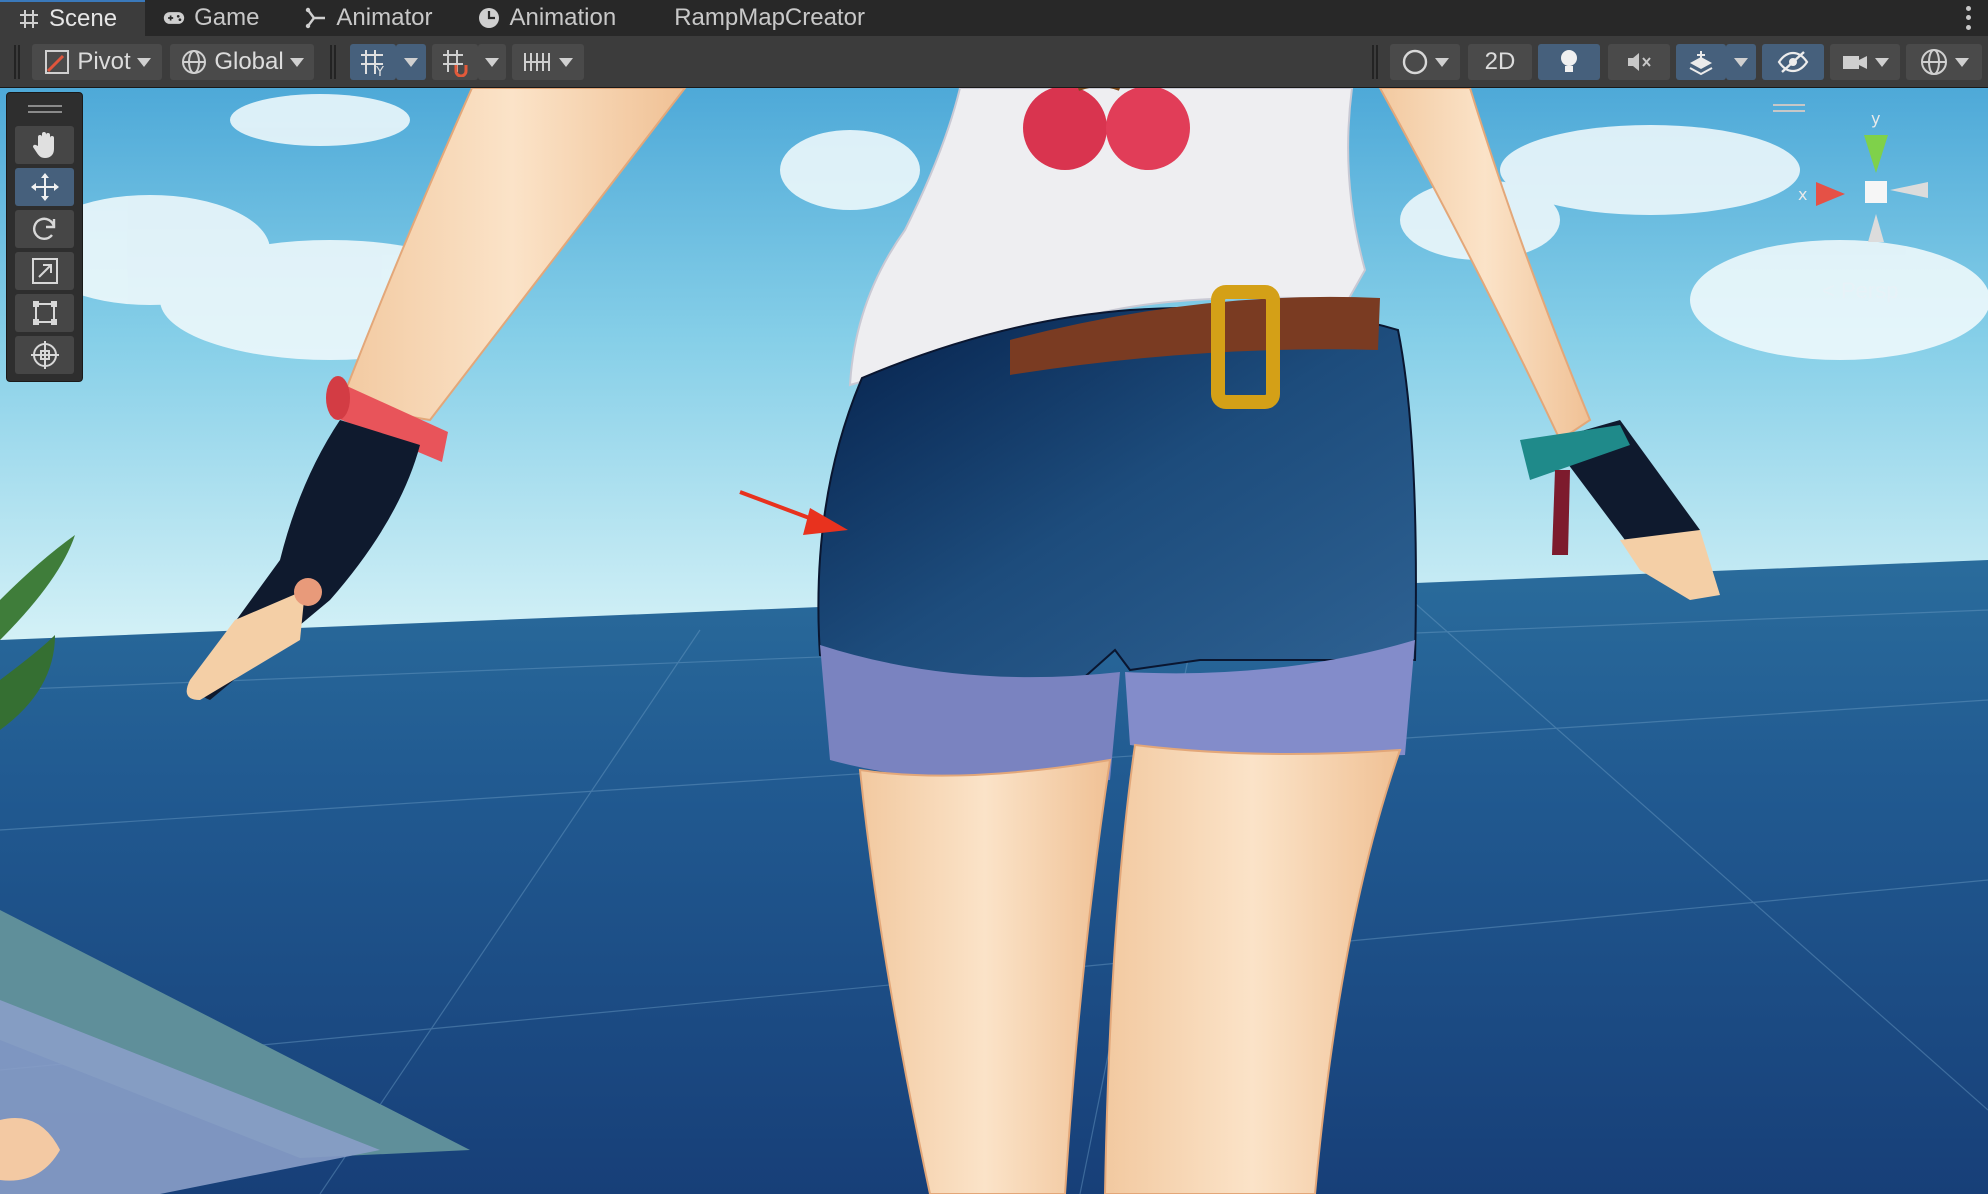 Image resolution: width=1988 pixels, height=1194 pixels. I want to click on mute-speaker-icon, so click(1639, 62).